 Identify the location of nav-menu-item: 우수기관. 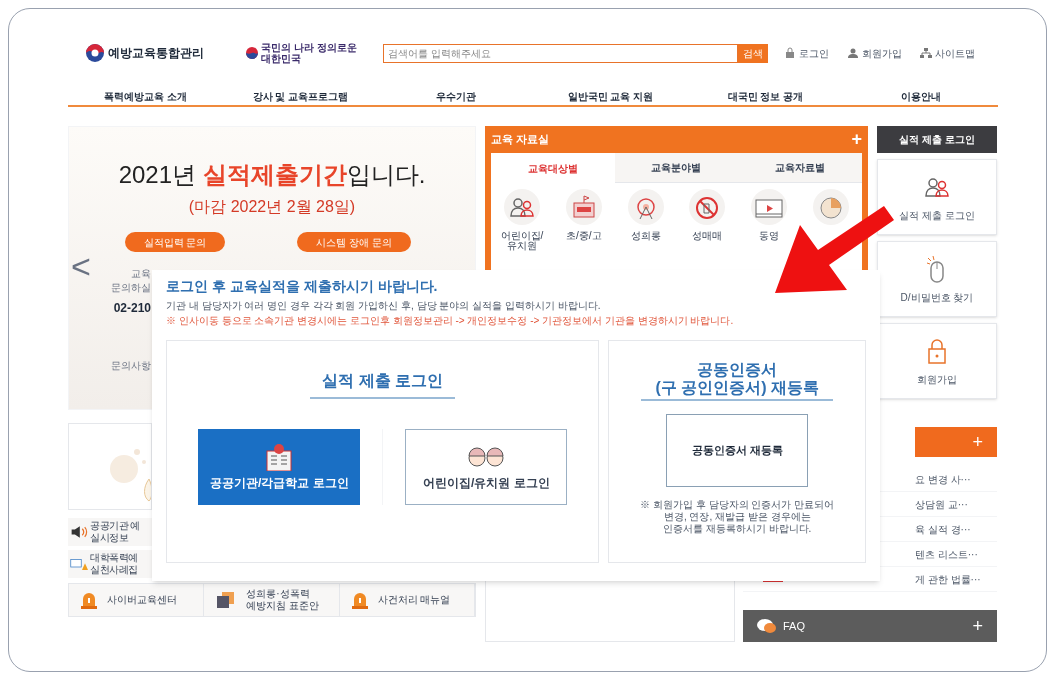
(455, 96).